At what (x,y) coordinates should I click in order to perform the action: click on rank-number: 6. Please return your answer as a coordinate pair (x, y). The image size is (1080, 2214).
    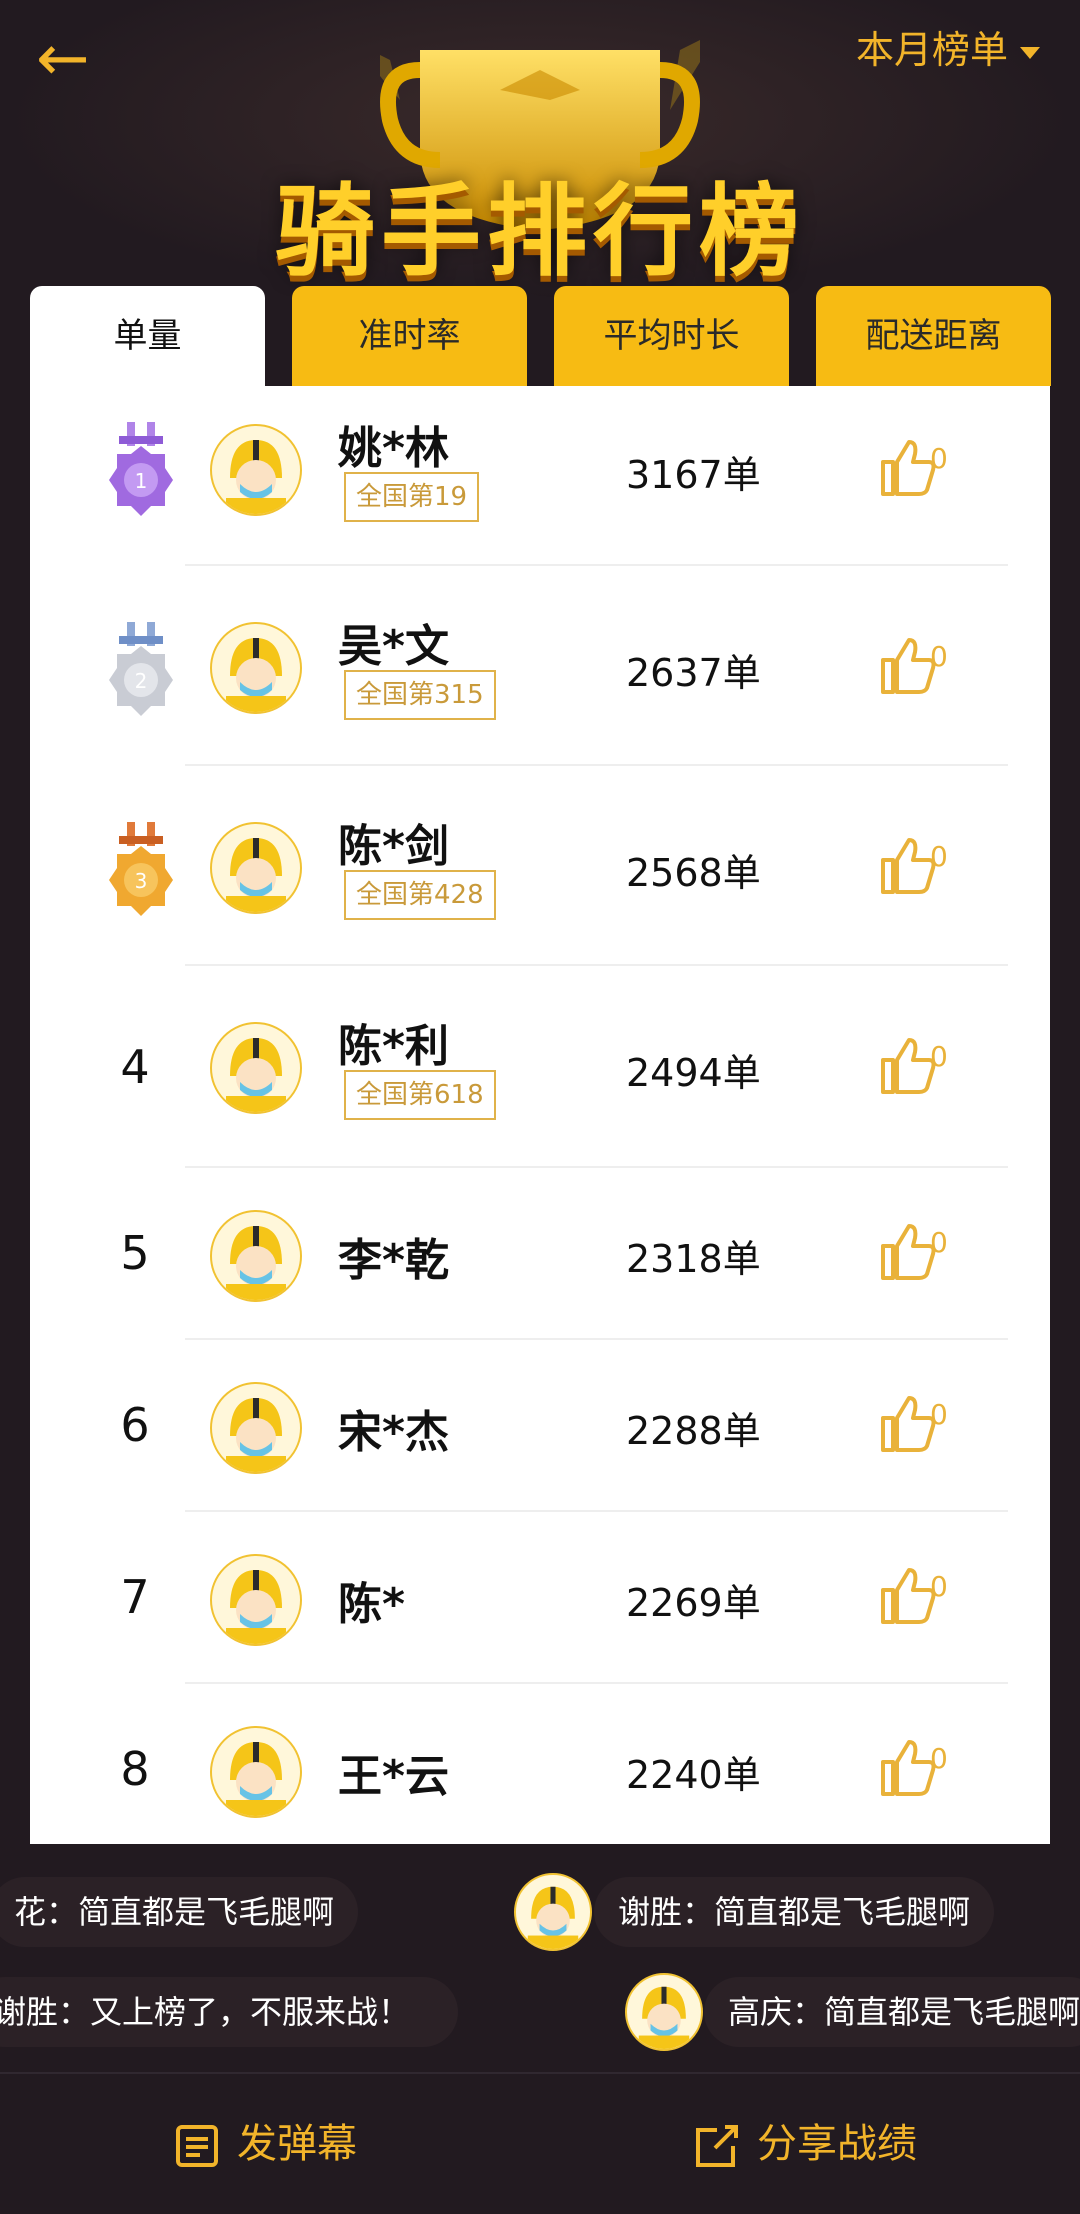
    Looking at the image, I should click on (135, 1425).